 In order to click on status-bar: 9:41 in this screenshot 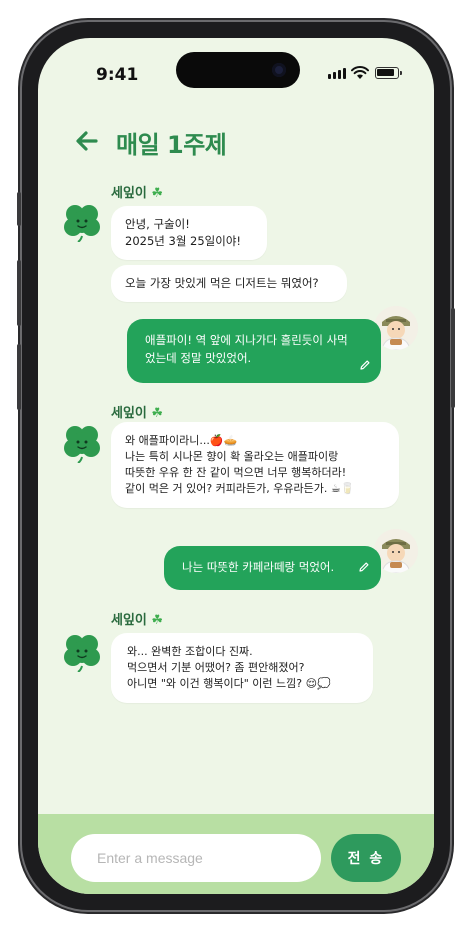, I will do `click(236, 71)`.